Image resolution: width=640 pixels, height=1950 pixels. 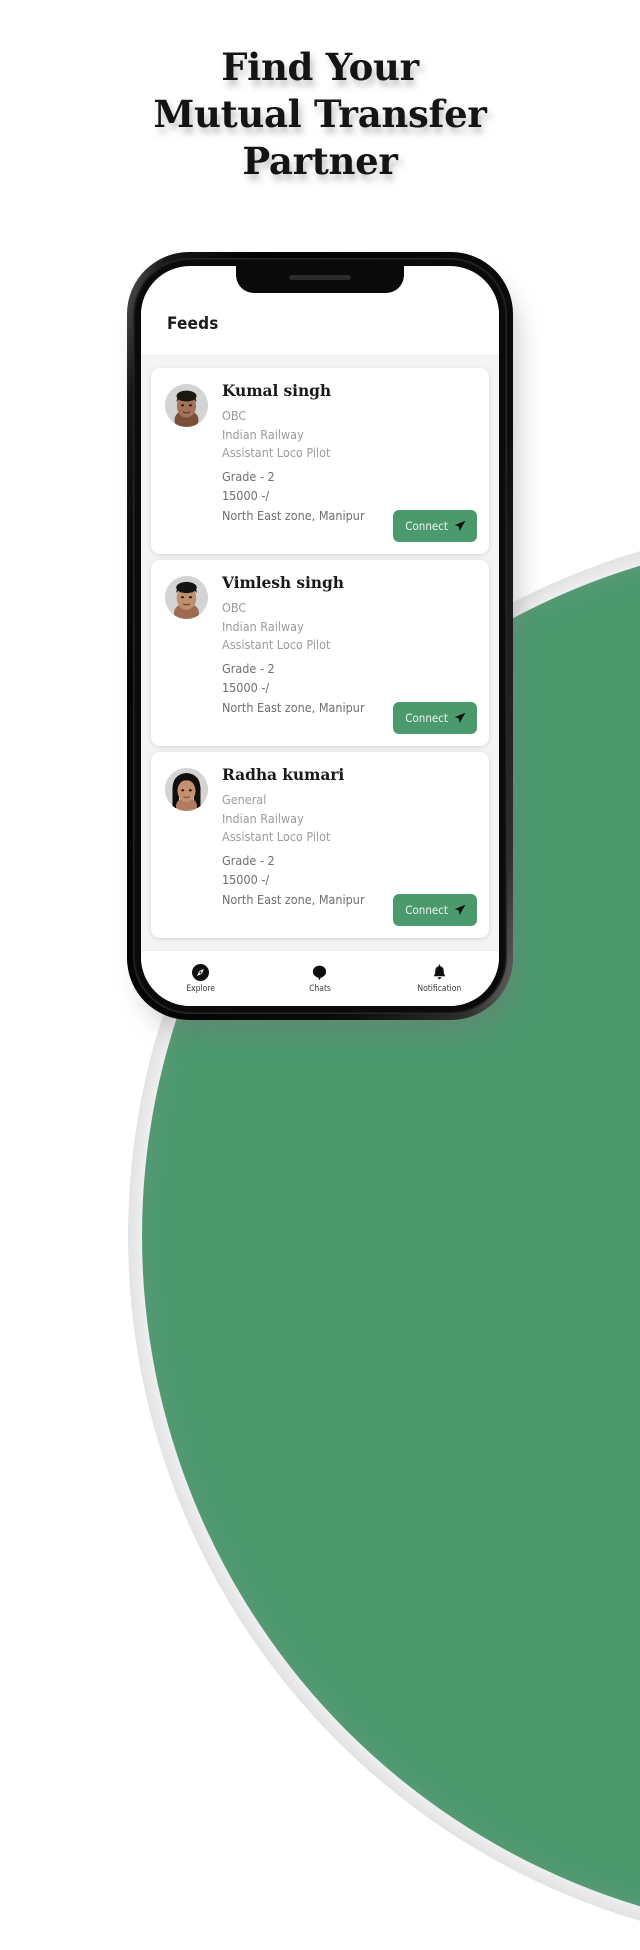 What do you see at coordinates (244, 799) in the screenshot?
I see `person-category: General` at bounding box center [244, 799].